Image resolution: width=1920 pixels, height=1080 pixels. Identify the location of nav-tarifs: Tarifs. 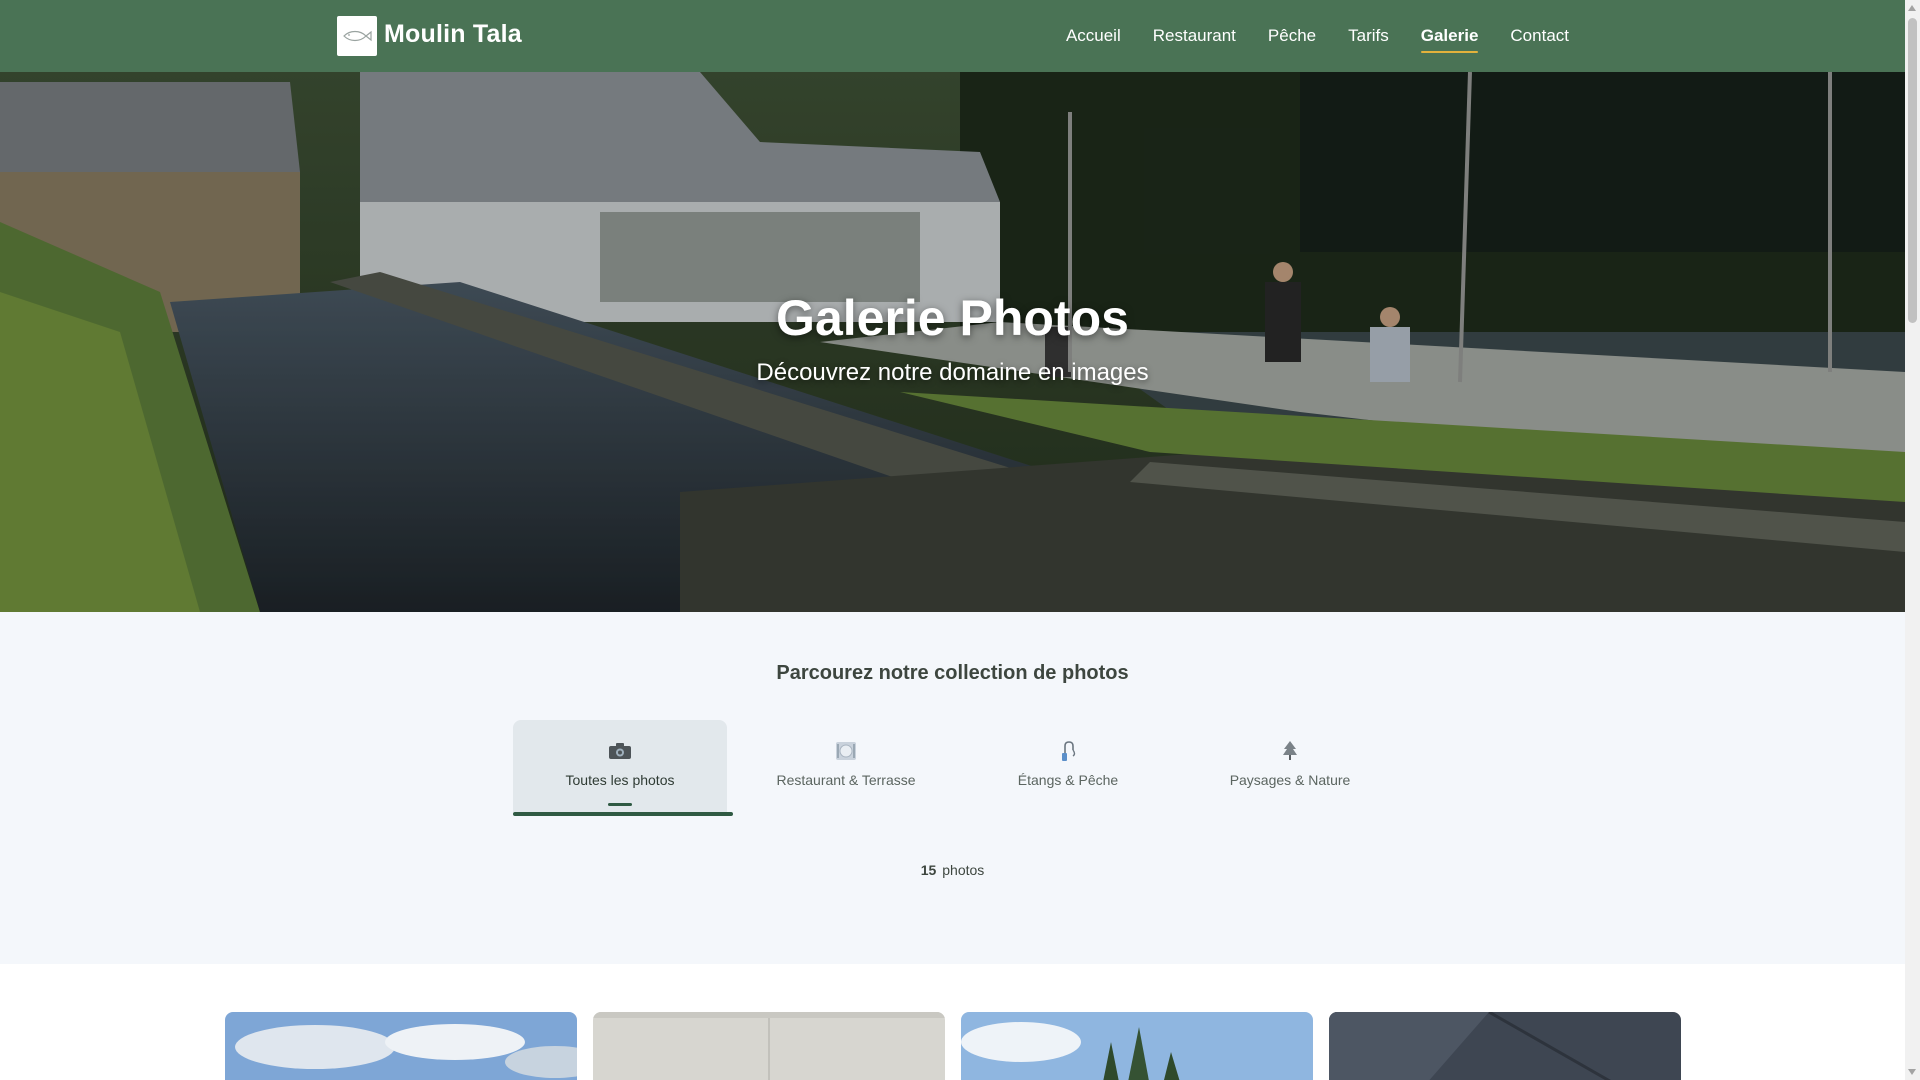
(1368, 36).